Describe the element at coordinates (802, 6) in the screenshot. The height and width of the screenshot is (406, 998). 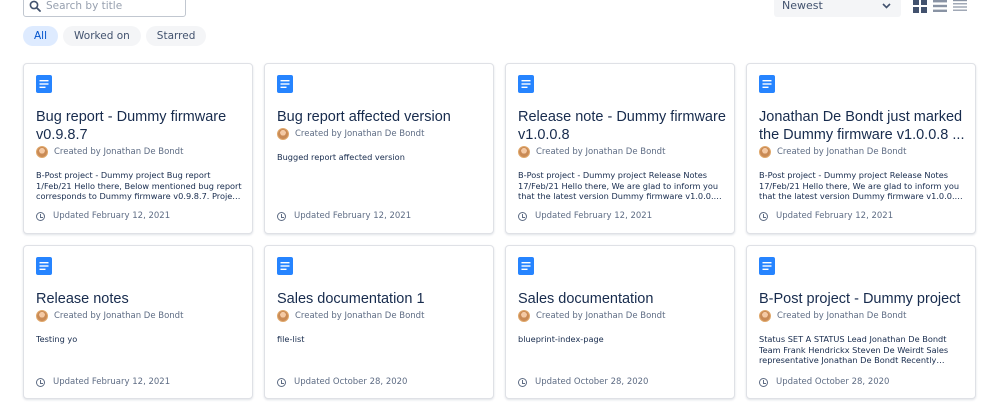
I see `sort-selected-label: Newest` at that location.